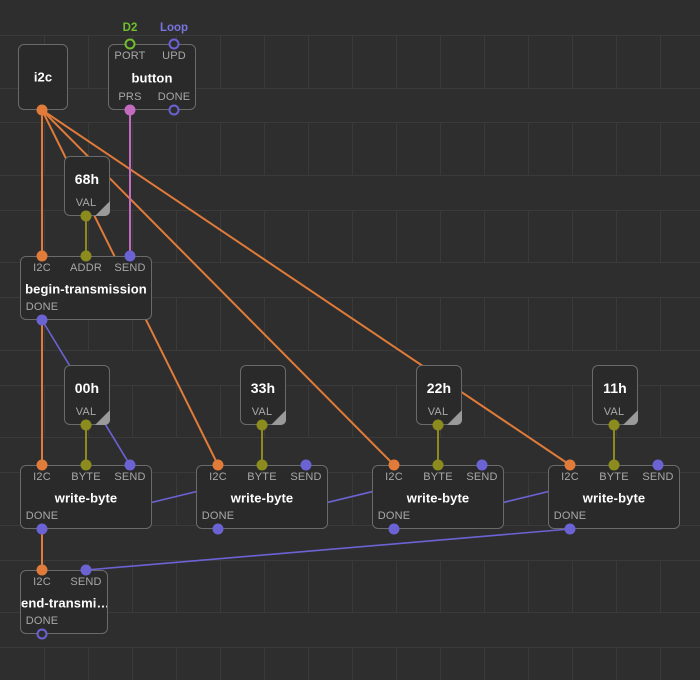 This screenshot has height=680, width=700. I want to click on pin-33h-val, so click(262, 425).